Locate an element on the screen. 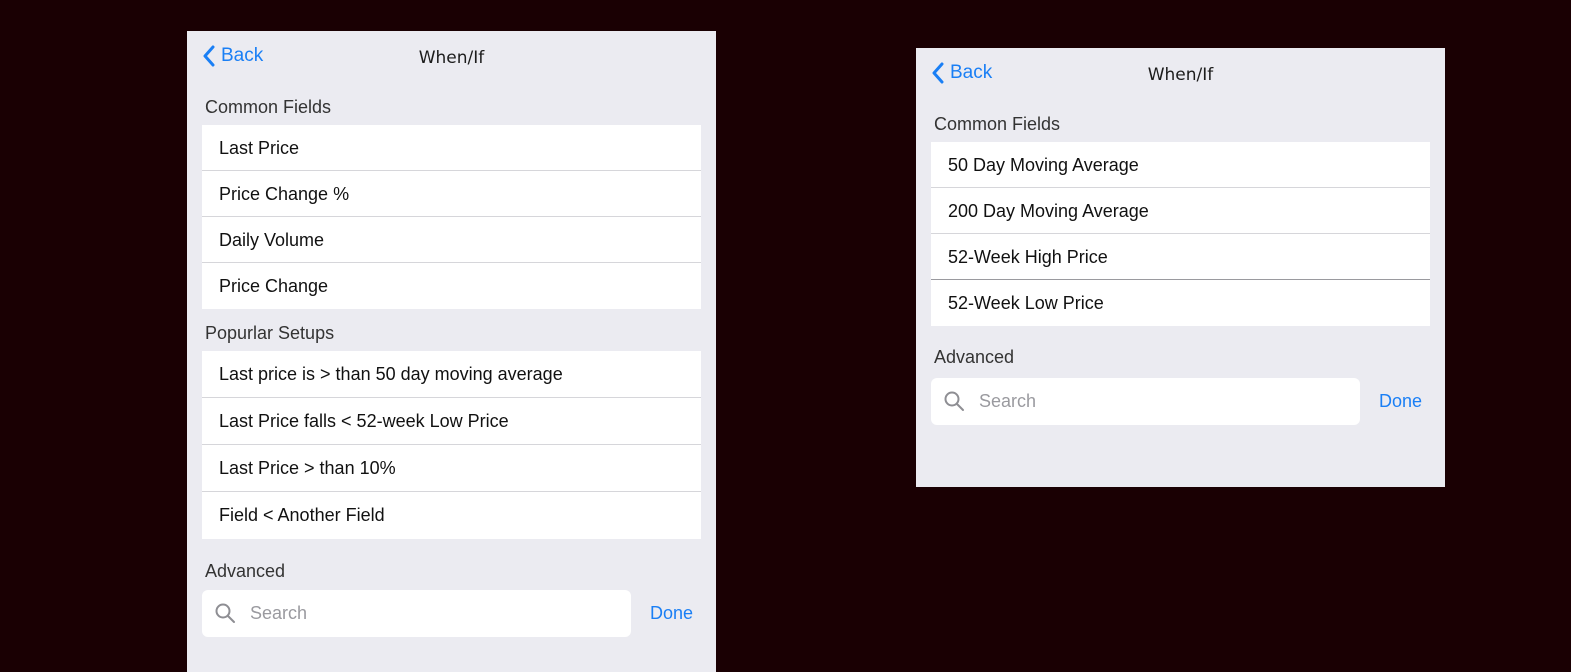 The width and height of the screenshot is (1571, 672). list-item-52-week-low: 52-Week Low Price is located at coordinates (1180, 303).